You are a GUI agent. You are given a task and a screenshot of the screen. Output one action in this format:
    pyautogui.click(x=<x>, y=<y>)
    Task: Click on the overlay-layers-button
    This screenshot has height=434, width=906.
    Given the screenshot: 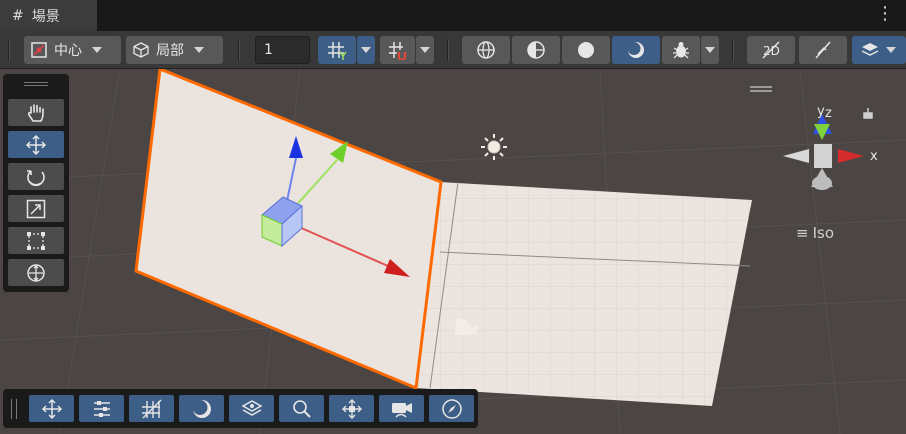 What is the action you would take?
    pyautogui.click(x=251, y=408)
    